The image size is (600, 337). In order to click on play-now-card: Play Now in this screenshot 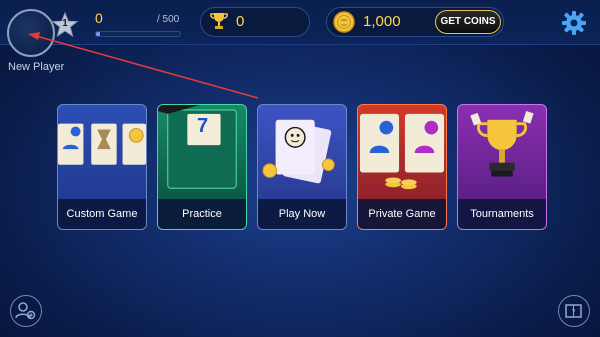, I will do `click(302, 167)`.